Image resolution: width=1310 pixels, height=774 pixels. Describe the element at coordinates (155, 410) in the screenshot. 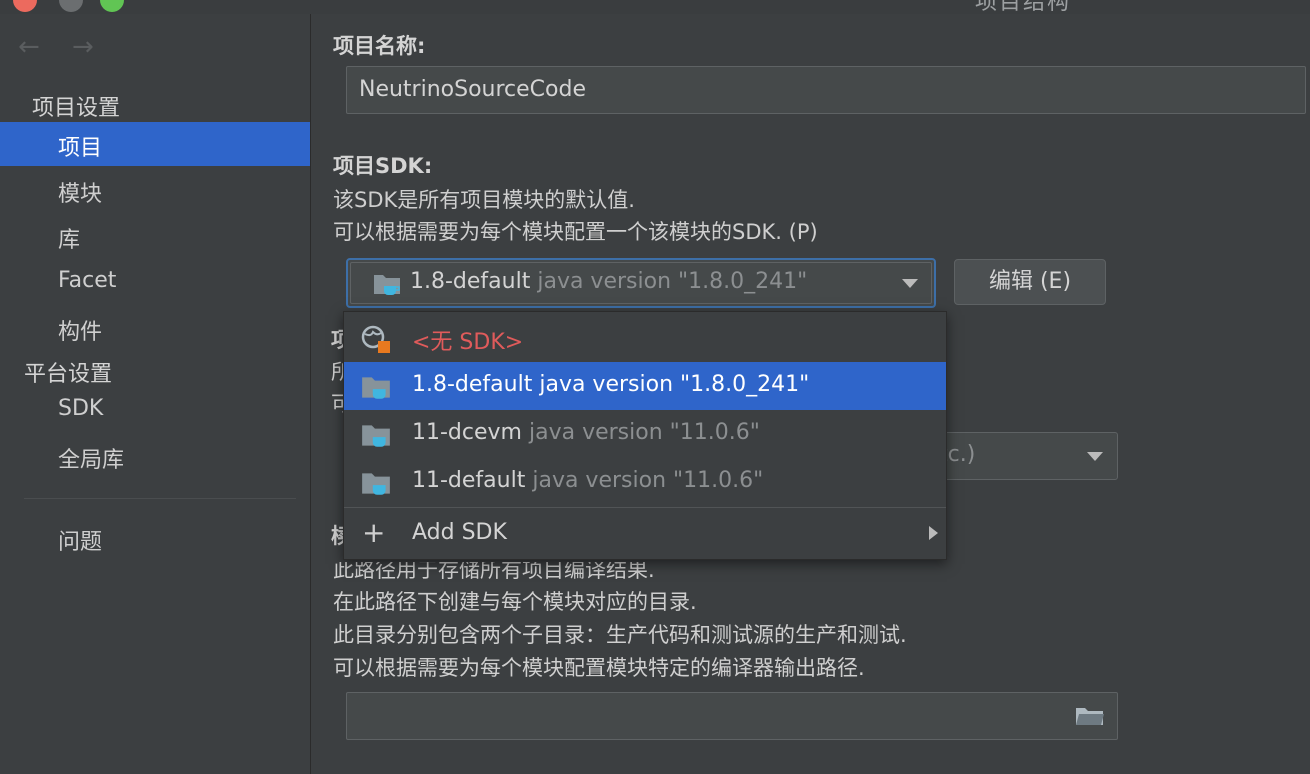

I see `sidebar-item-sdk: SDK` at that location.